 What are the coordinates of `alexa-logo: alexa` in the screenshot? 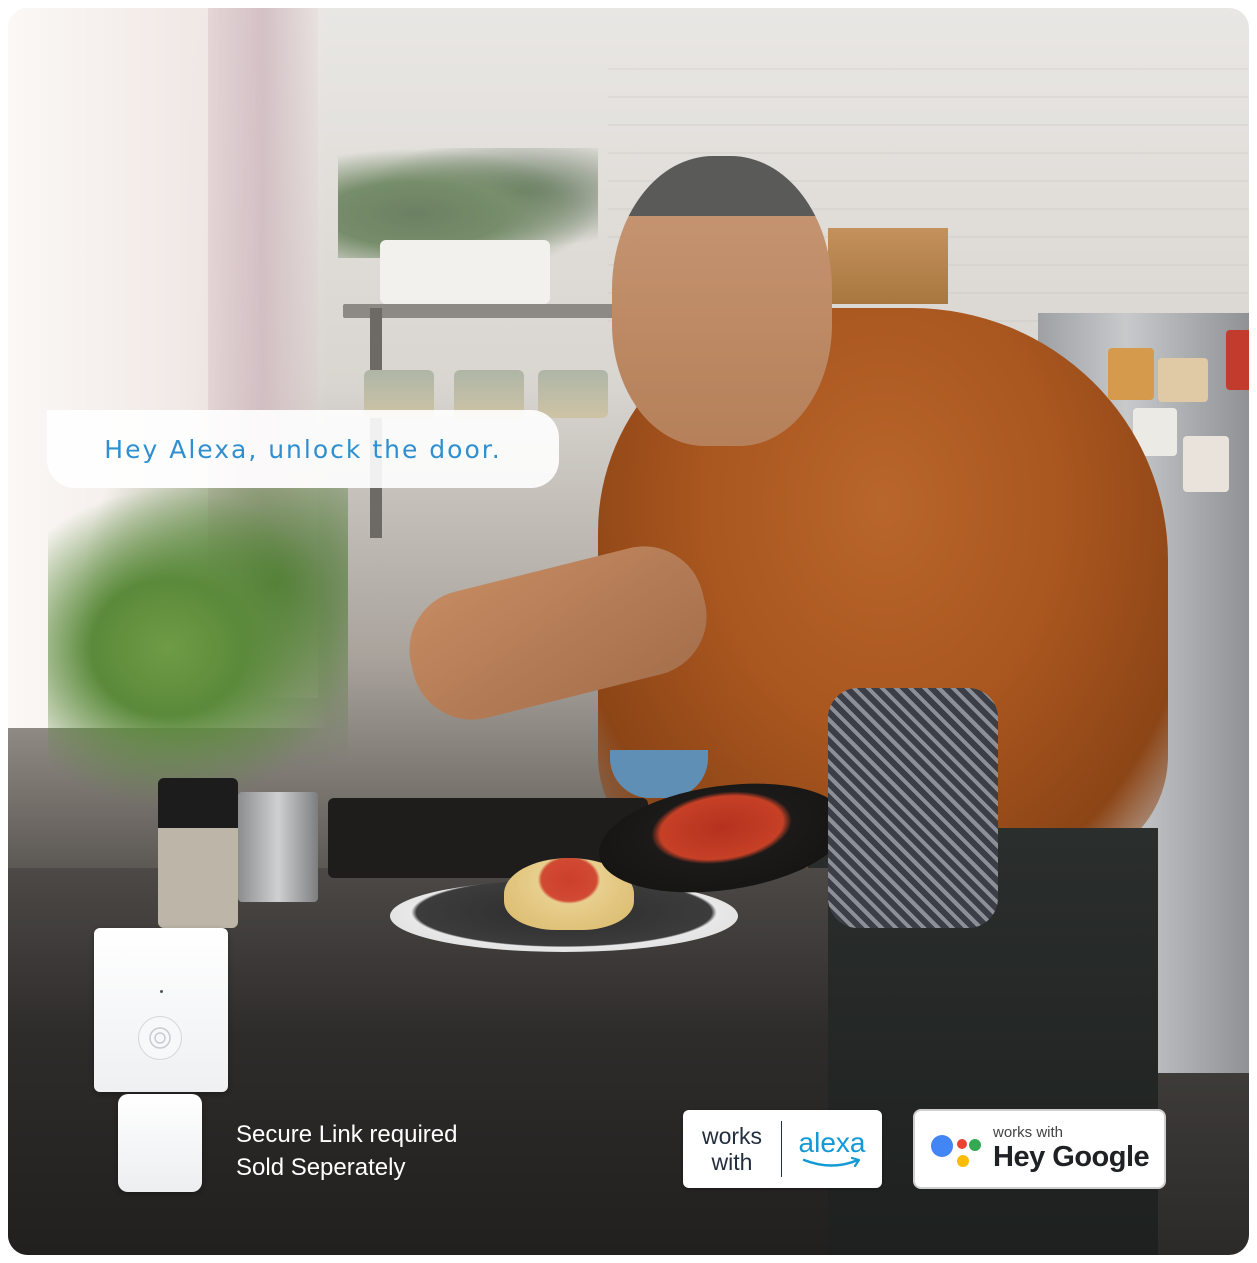 It's located at (832, 1149).